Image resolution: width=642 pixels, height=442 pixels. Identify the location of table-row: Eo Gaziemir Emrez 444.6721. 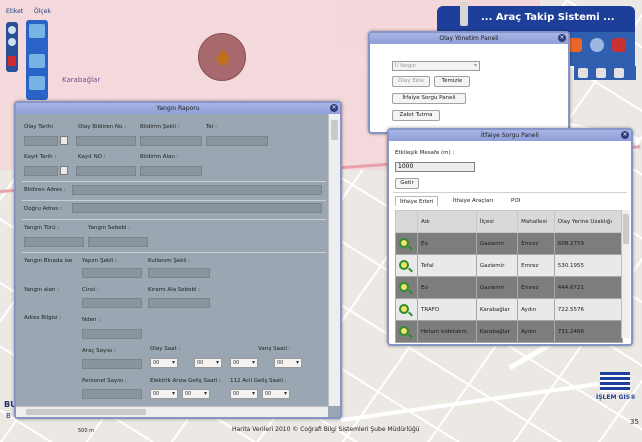
(509, 287).